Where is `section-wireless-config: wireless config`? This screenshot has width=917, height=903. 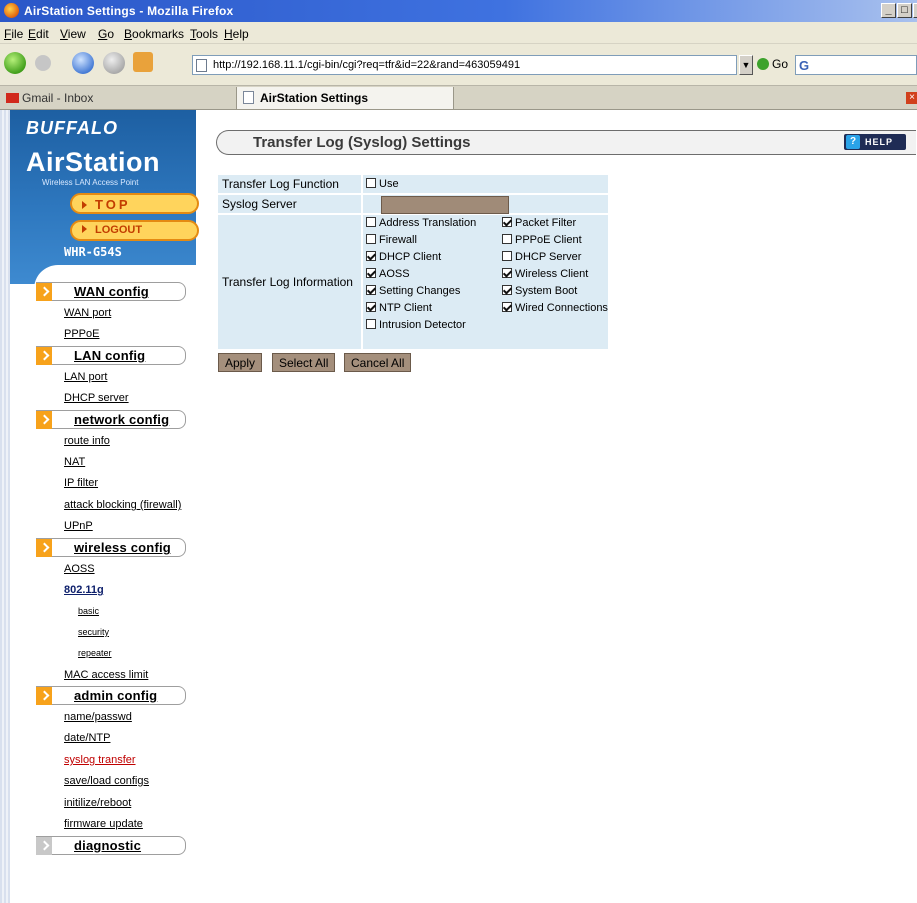
section-wireless-config: wireless config is located at coordinates (111, 547).